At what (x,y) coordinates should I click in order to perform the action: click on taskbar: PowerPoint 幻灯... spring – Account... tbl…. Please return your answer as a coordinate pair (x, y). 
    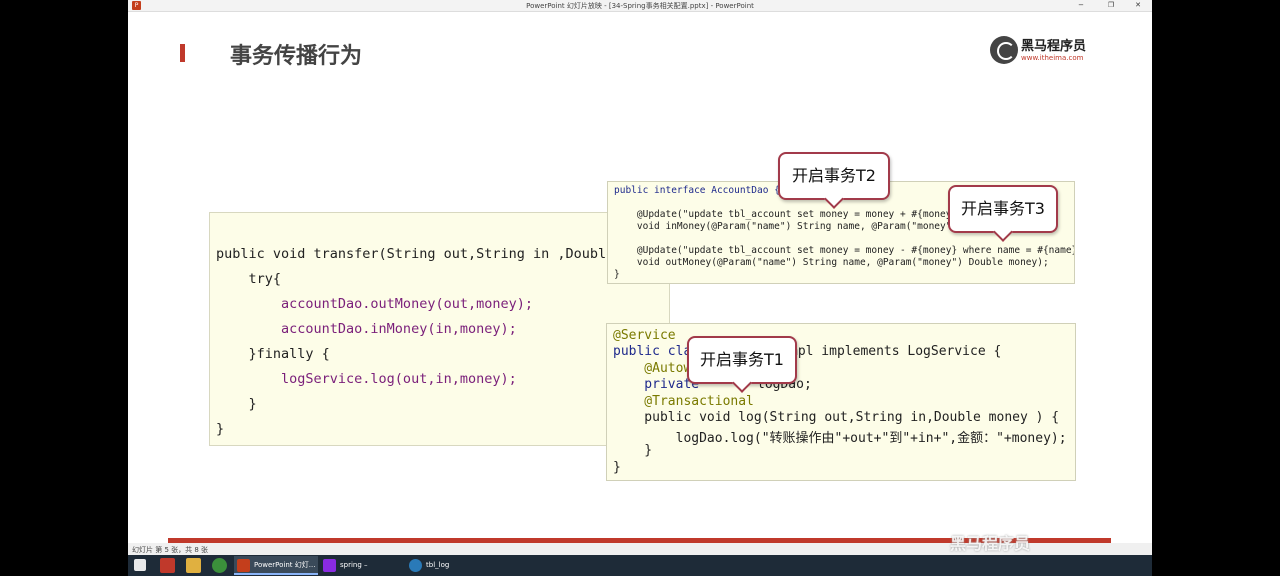
    Looking at the image, I should click on (640, 565).